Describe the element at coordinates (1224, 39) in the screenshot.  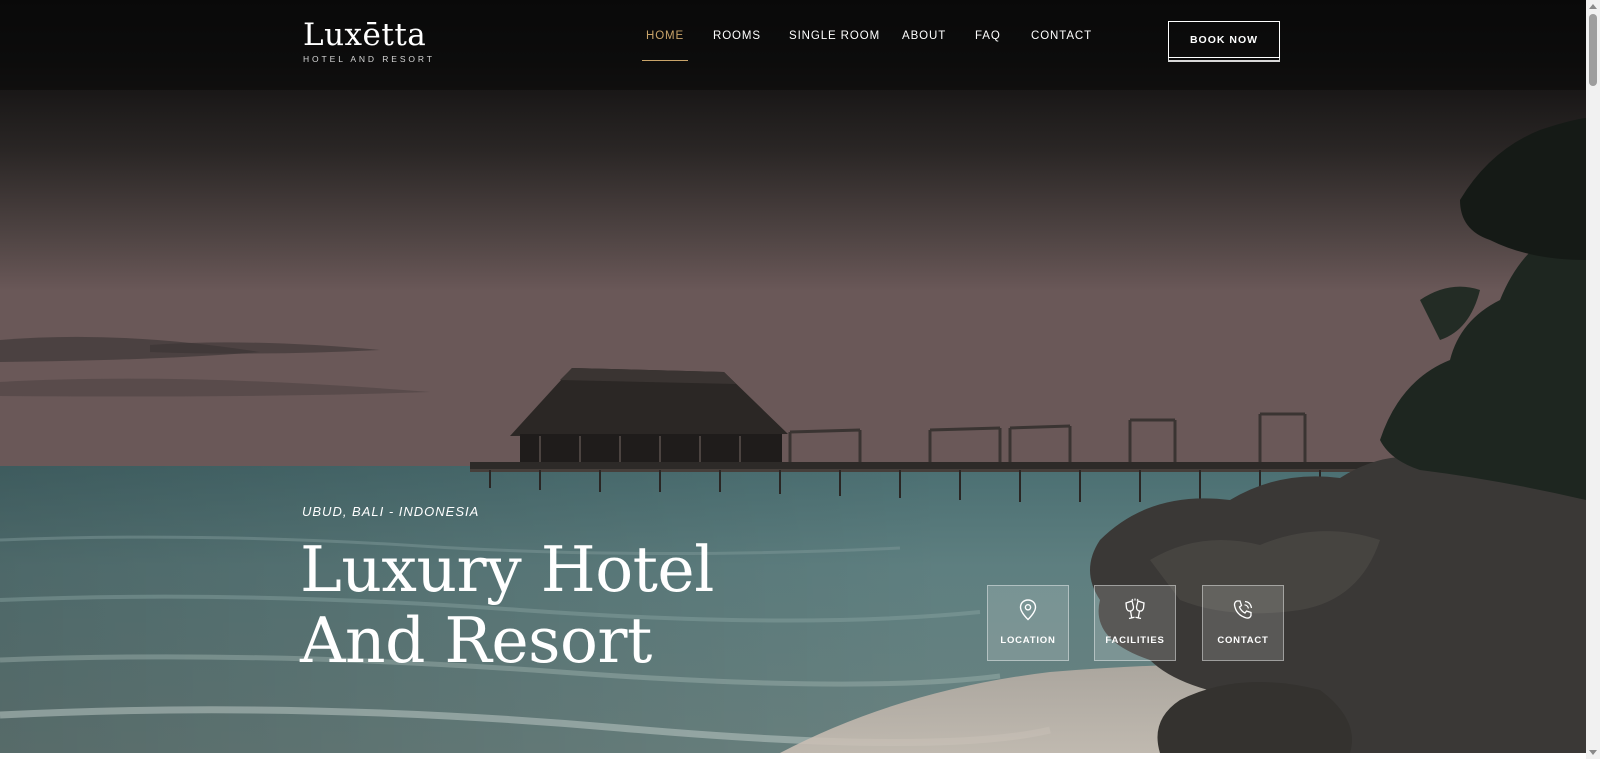
I see `book-now-button: BOOK NOW` at that location.